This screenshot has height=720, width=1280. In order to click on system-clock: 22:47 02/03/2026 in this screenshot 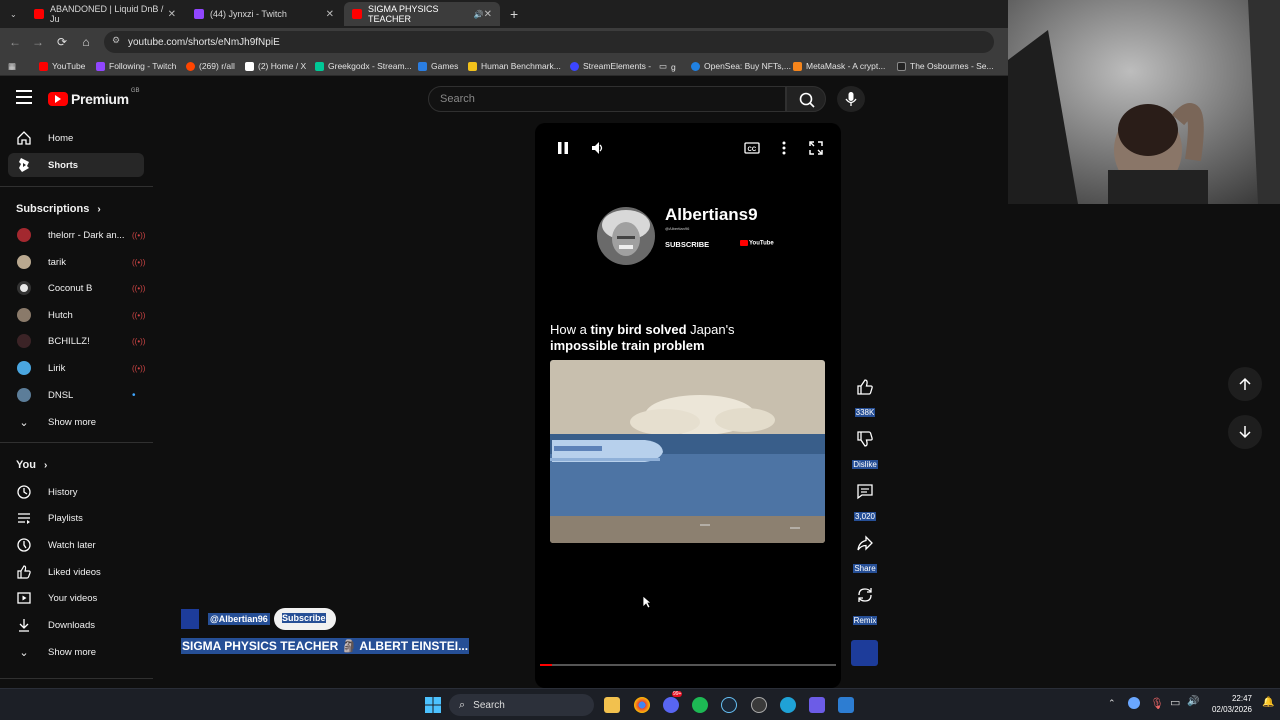, I will do `click(1228, 704)`.